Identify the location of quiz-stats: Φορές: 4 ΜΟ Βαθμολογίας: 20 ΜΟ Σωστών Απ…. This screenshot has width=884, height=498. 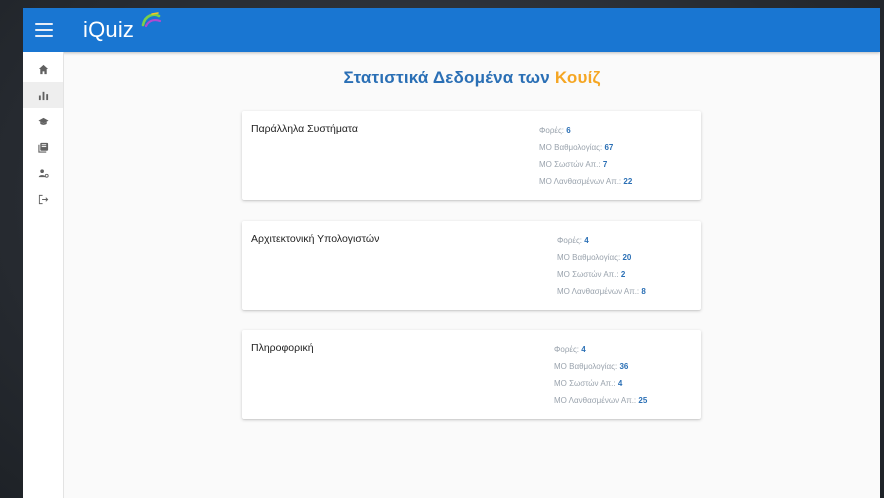
(601, 266).